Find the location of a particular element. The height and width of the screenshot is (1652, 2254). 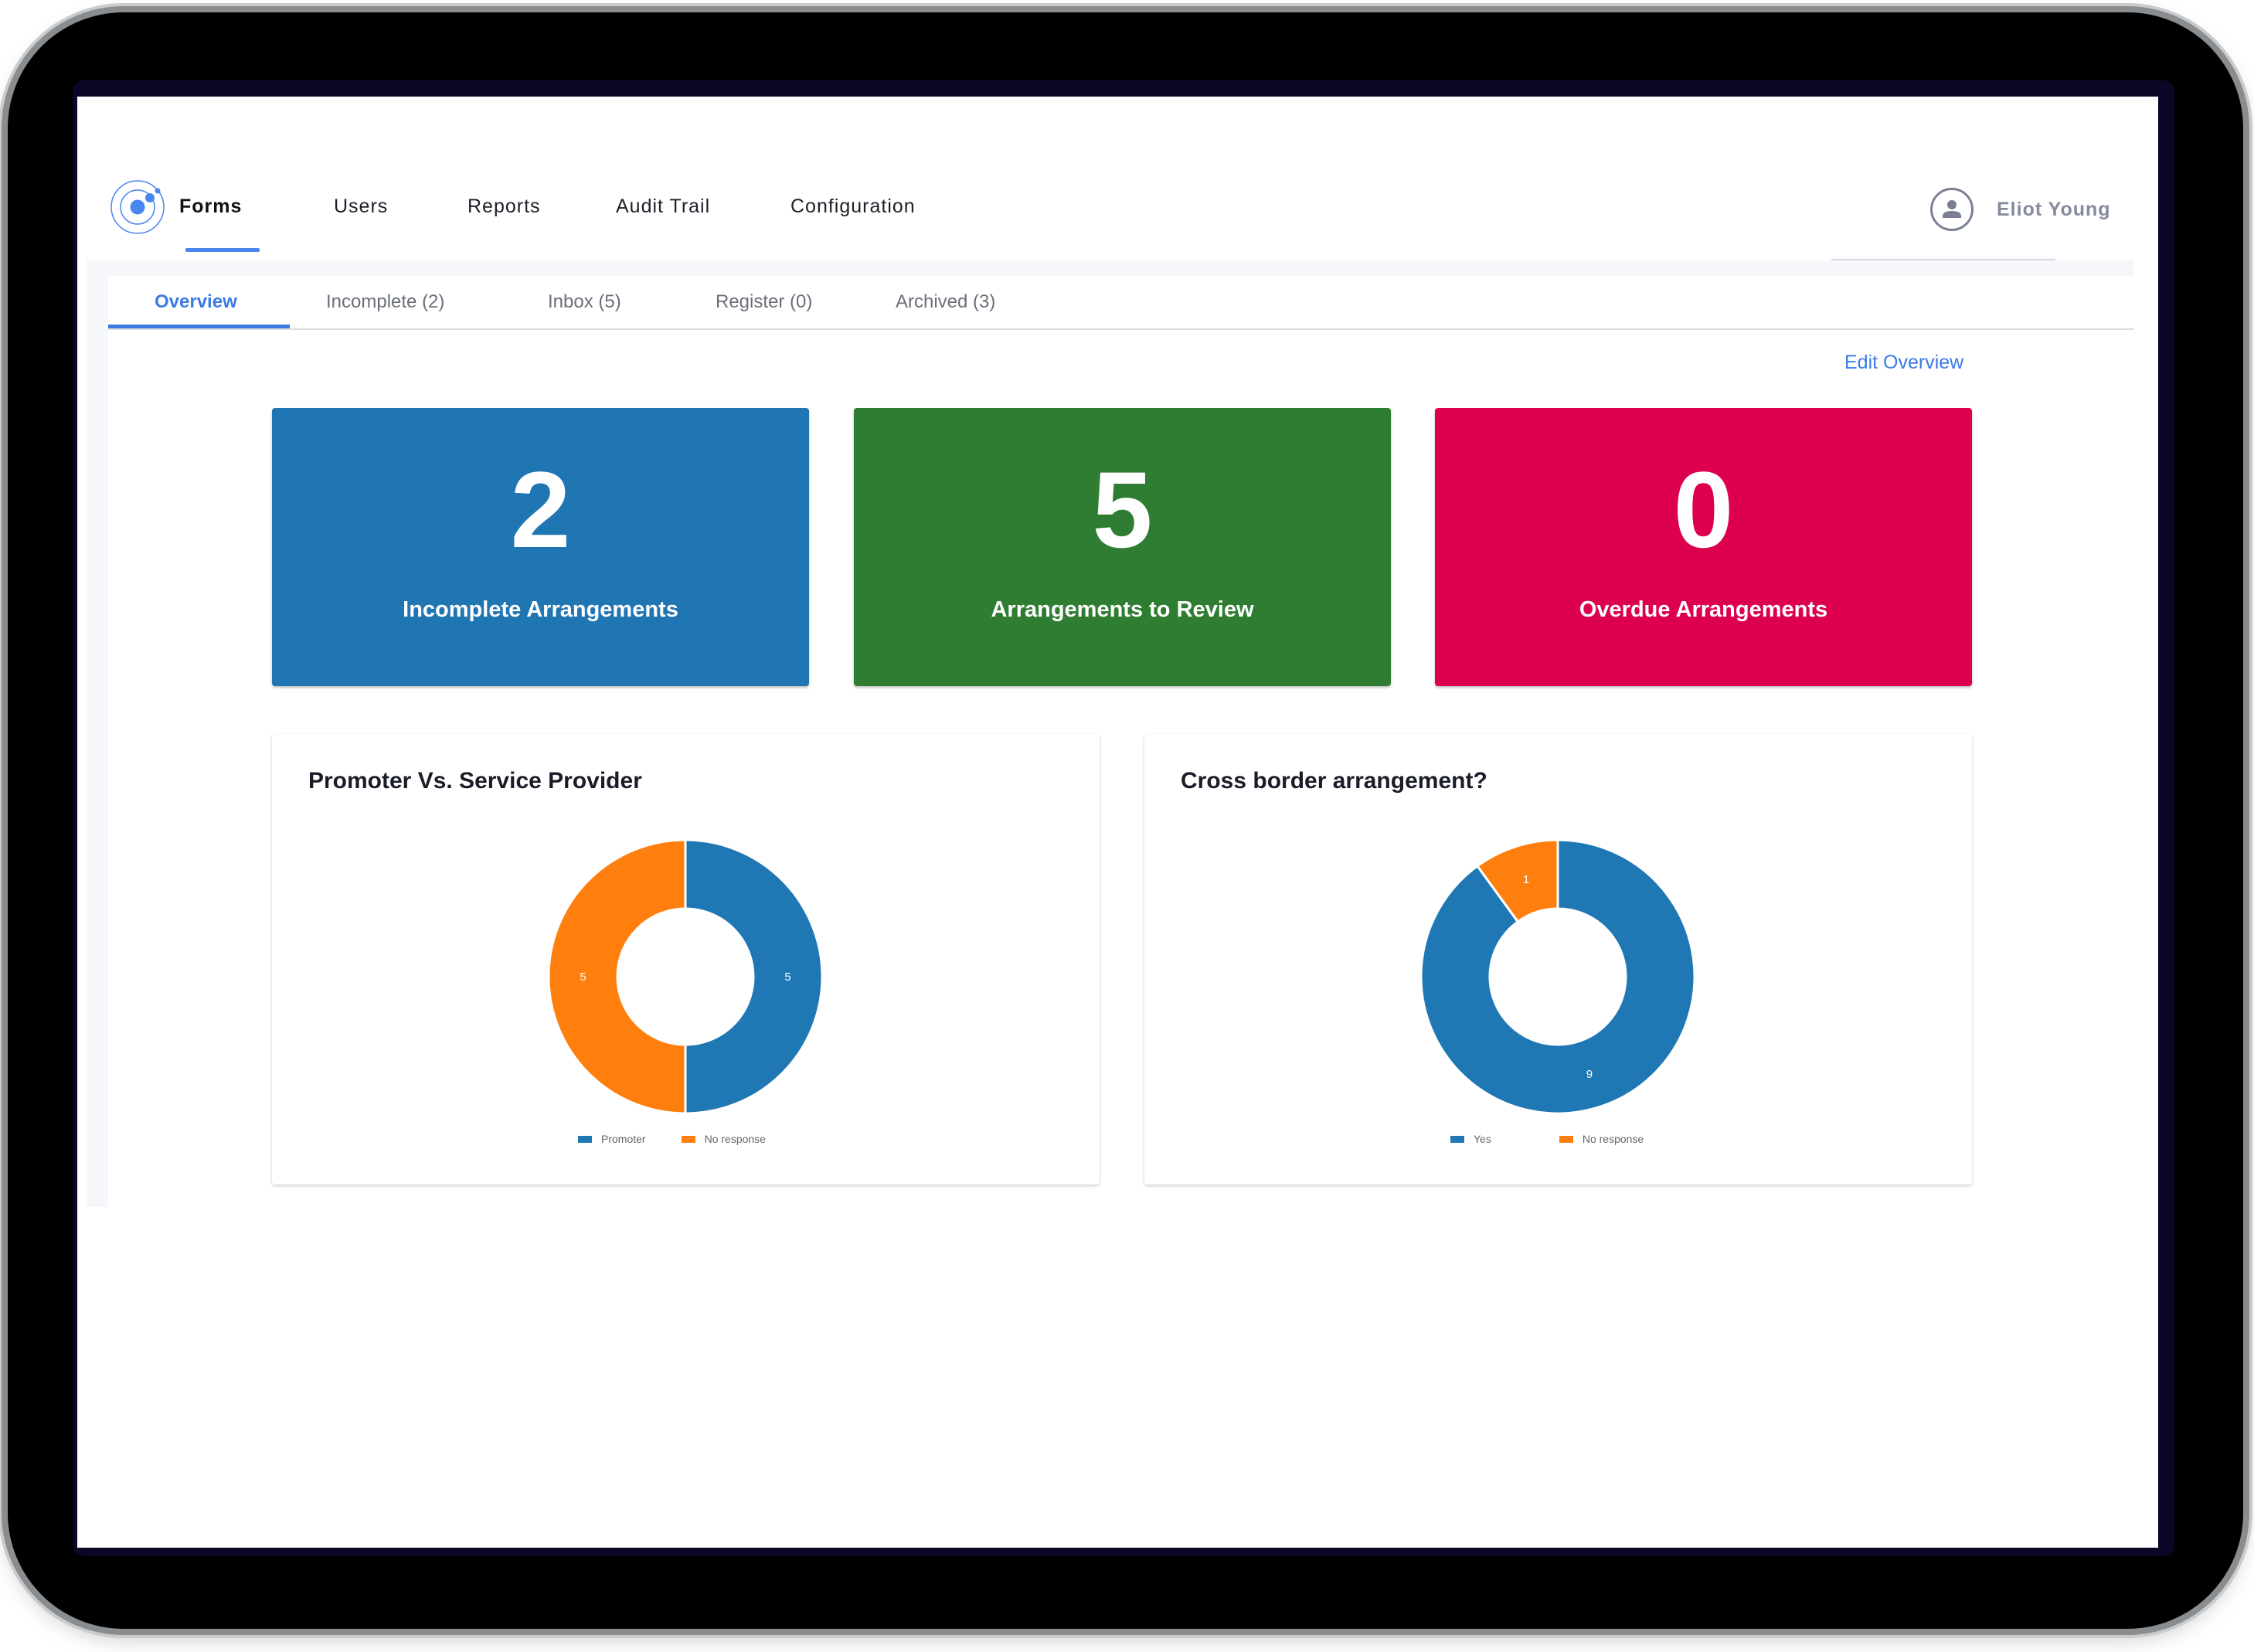

stat-label: Overdue Arrangements is located at coordinates (1703, 609).